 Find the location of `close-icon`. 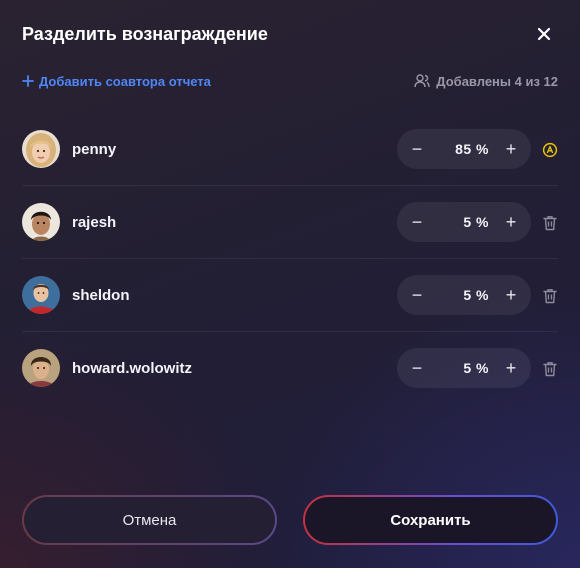

close-icon is located at coordinates (544, 34).